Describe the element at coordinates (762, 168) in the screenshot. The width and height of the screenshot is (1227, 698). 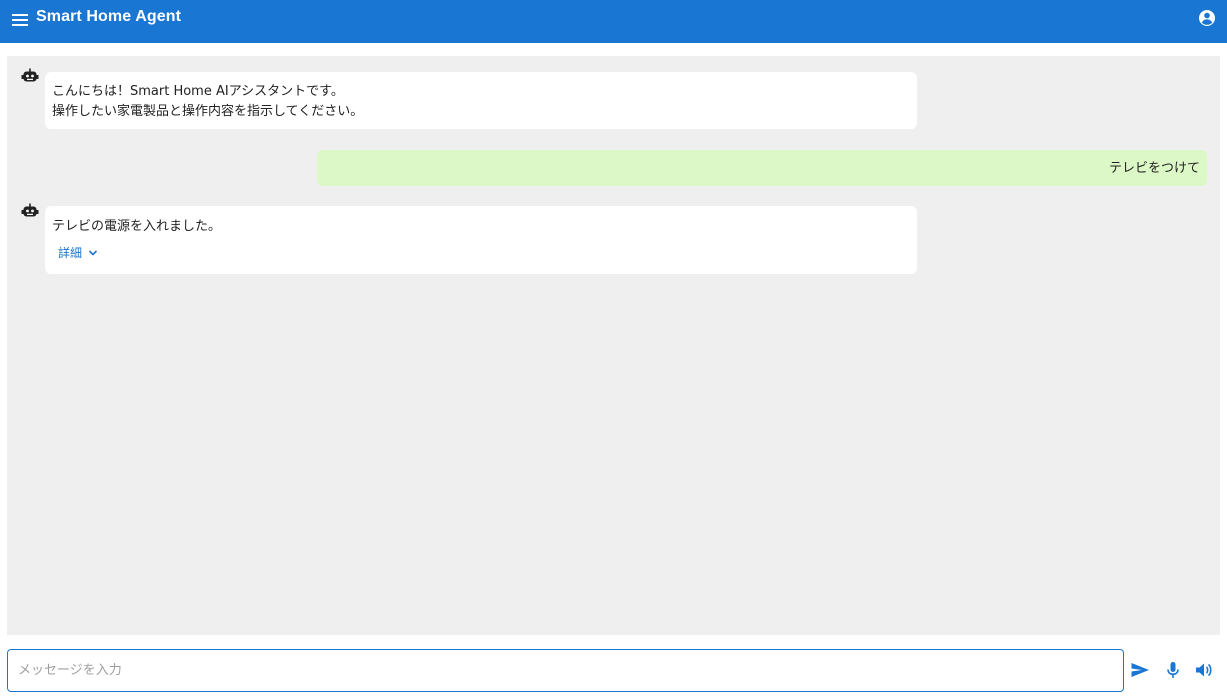
I see `user-message-bubble: テレビをつけて` at that location.